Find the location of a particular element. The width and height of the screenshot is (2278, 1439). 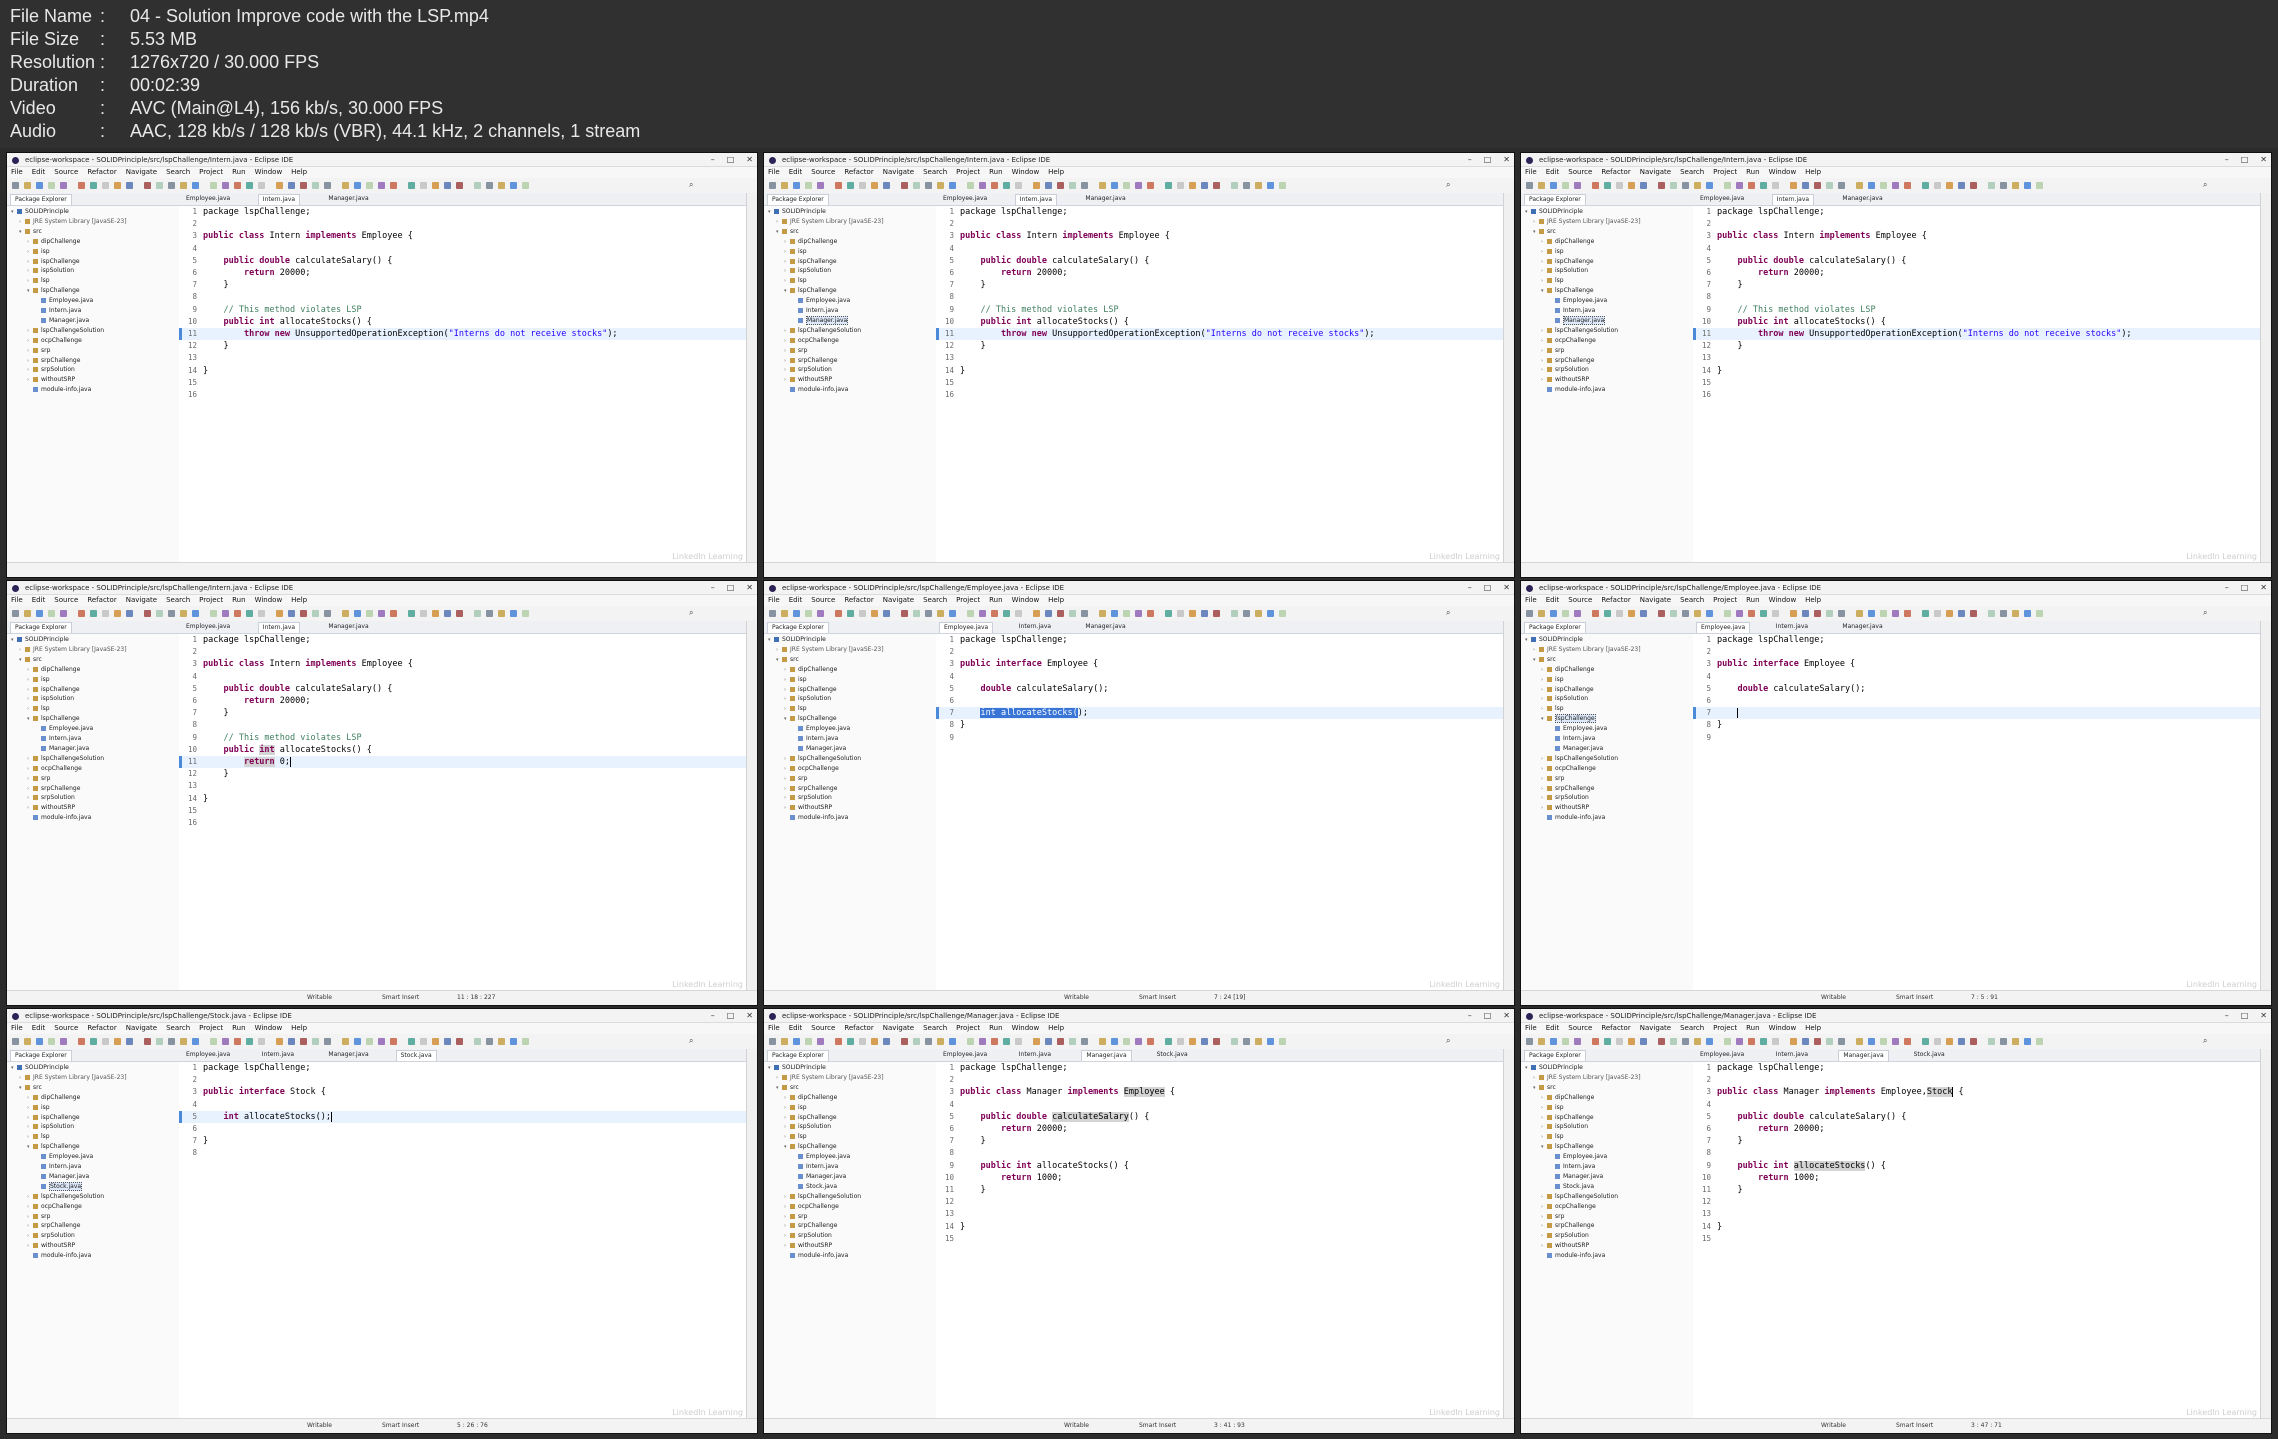

editor-tab: Manager.java is located at coordinates (1106, 1055).